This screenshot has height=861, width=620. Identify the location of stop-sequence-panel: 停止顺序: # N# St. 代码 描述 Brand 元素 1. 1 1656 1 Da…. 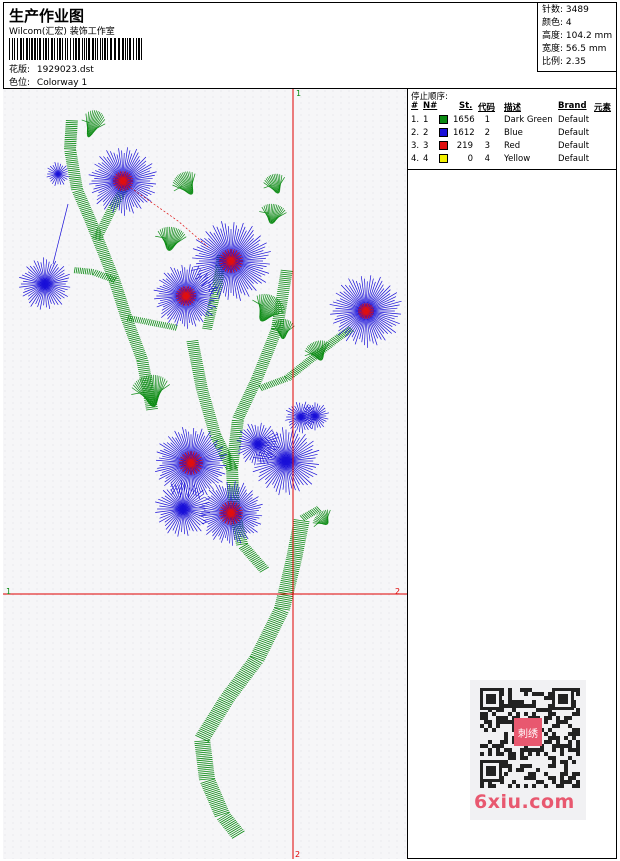
(512, 129).